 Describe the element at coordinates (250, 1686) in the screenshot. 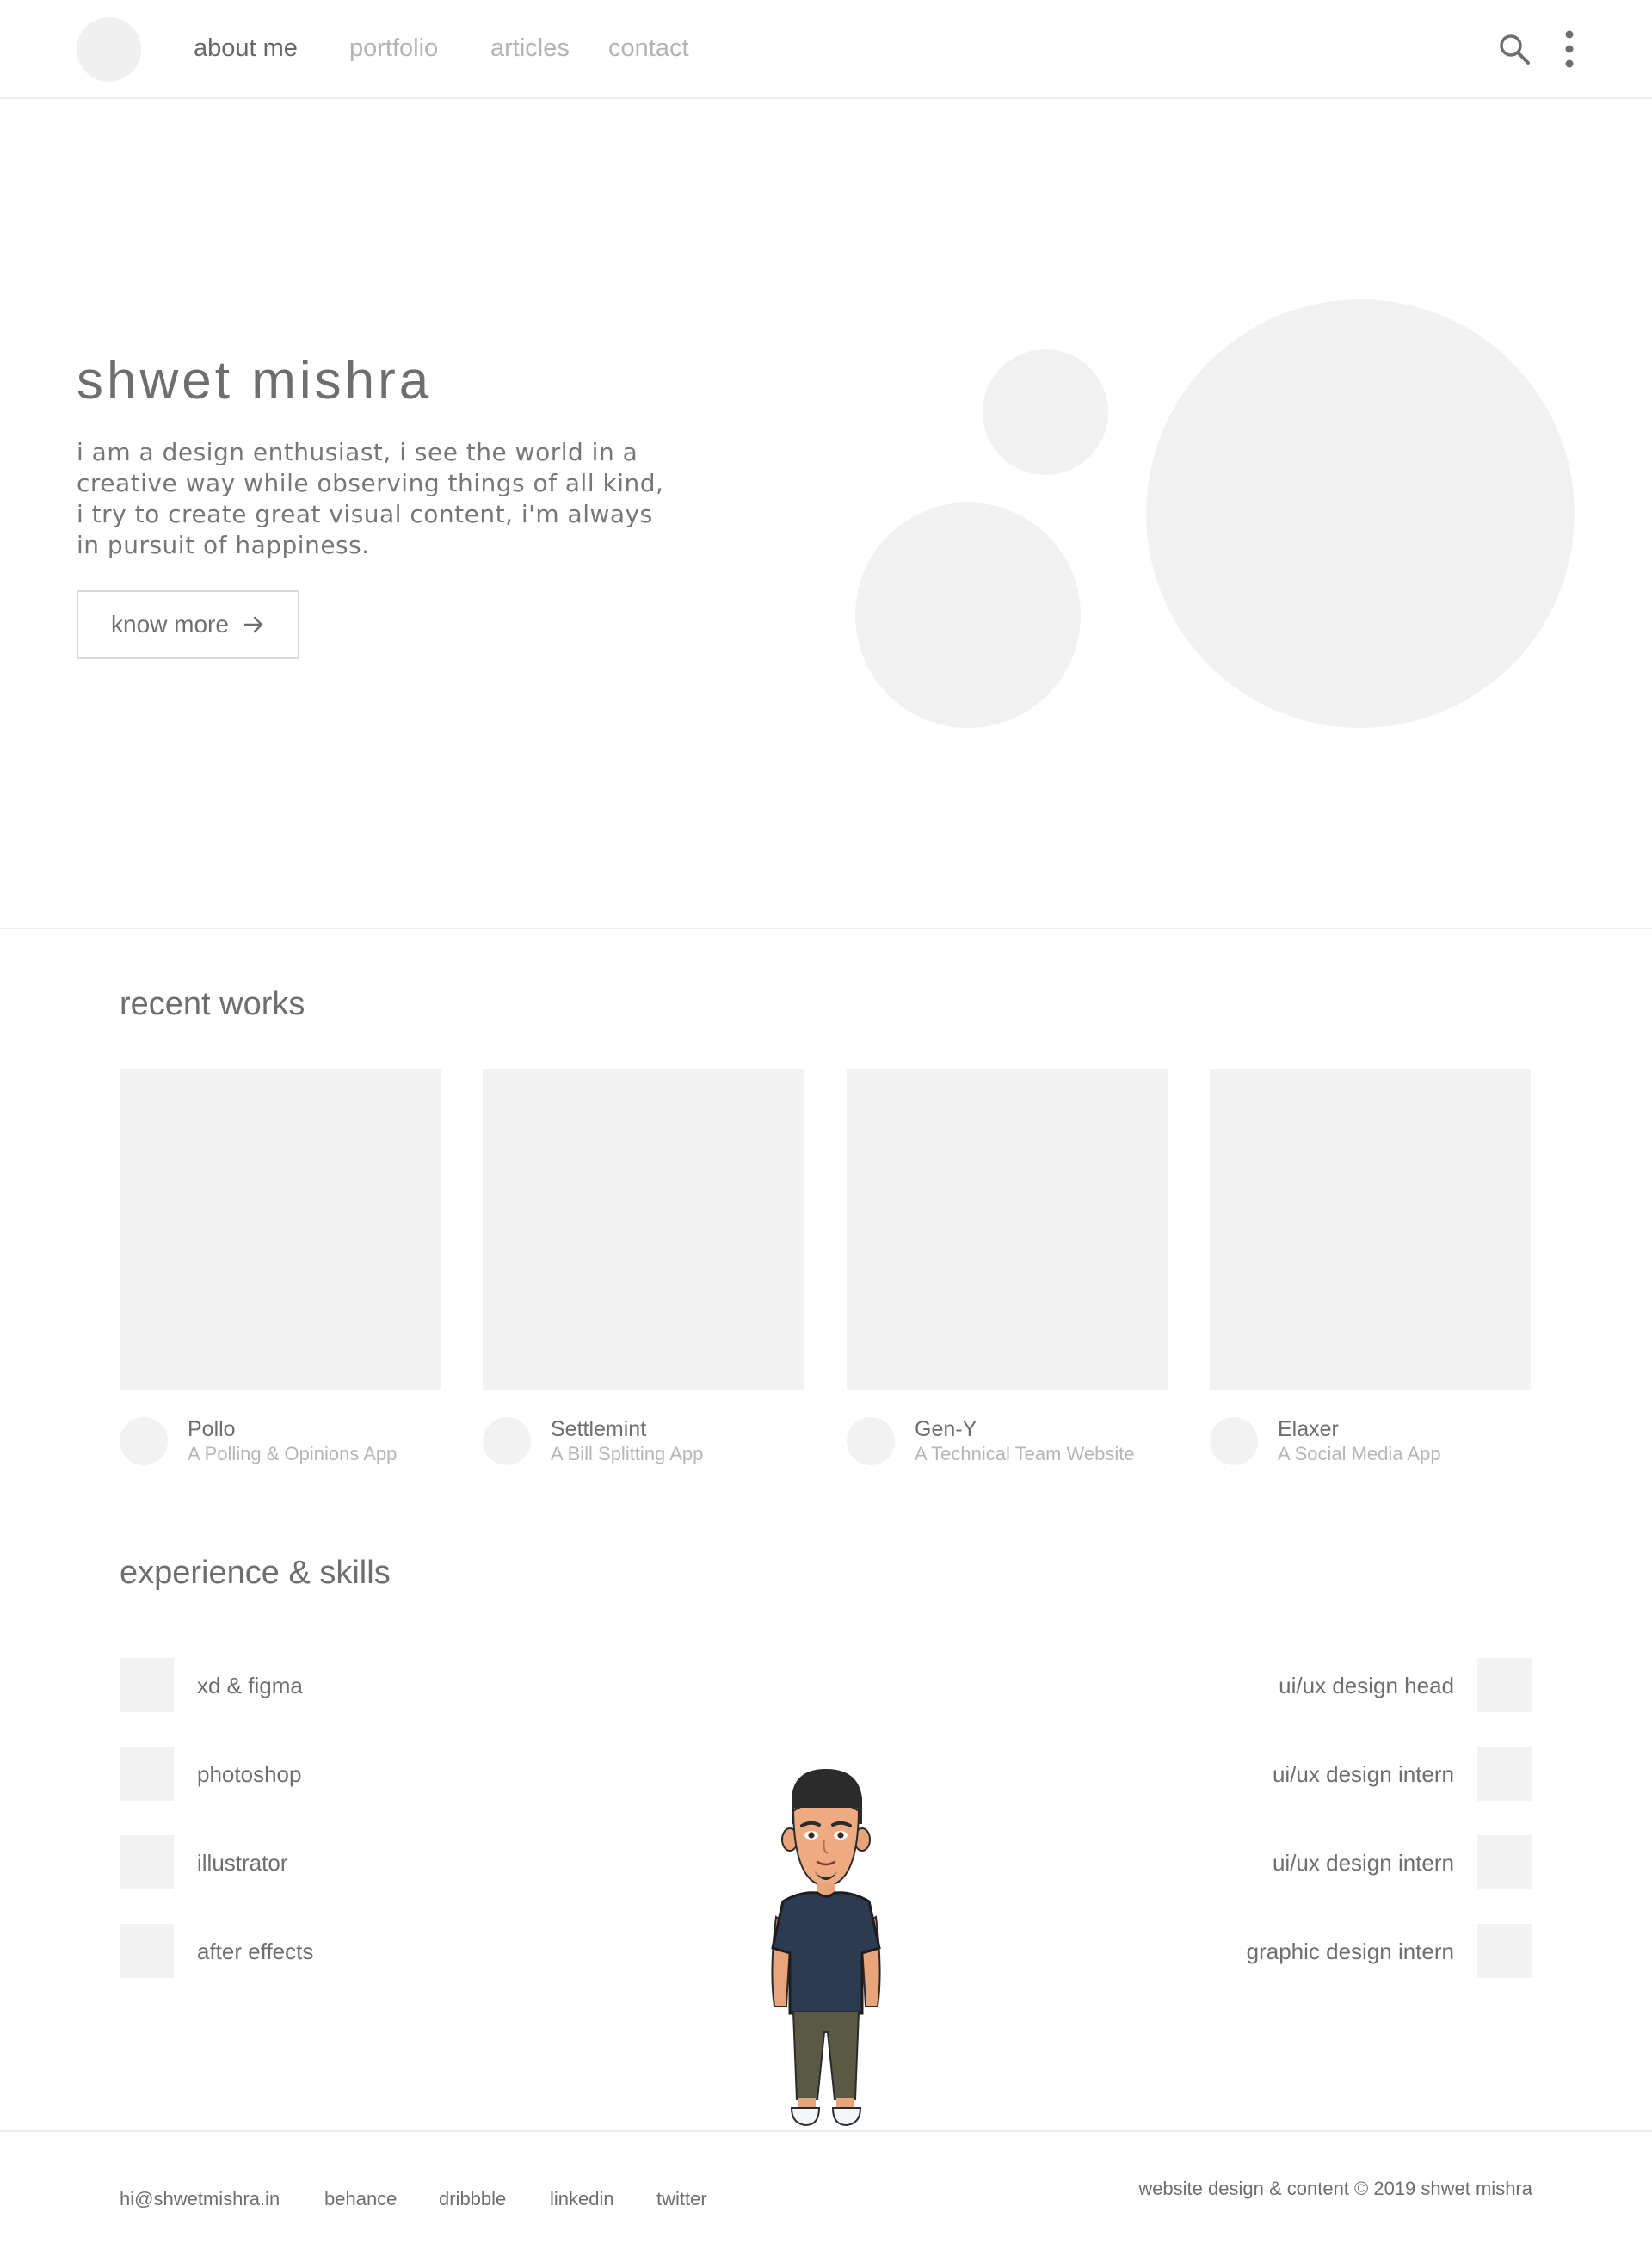

I see `skill-label: xd & figma` at that location.